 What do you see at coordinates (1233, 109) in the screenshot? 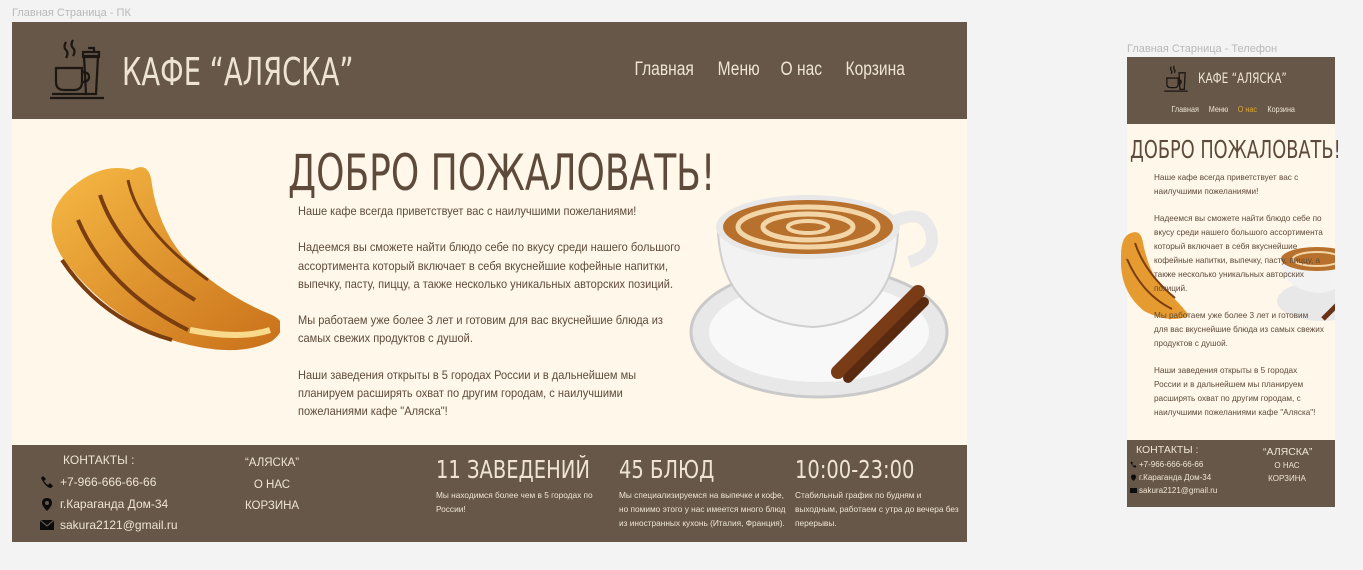
I see `phone-nav: Главная Меню О нас Корзина` at bounding box center [1233, 109].